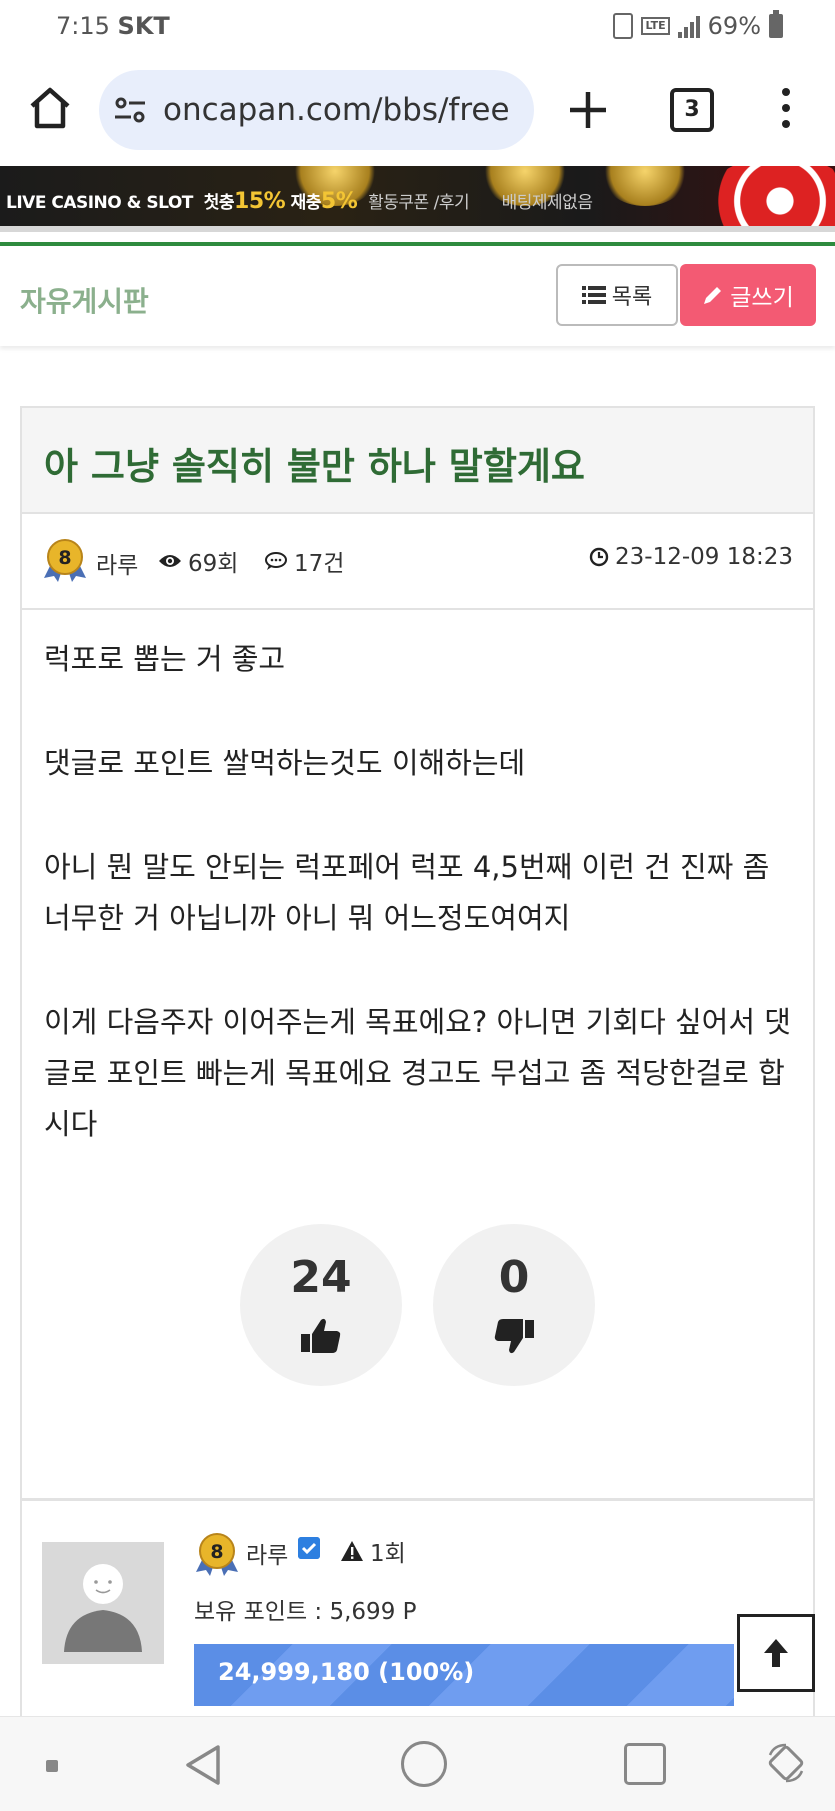 This screenshot has width=835, height=1811. What do you see at coordinates (417, 1499) in the screenshot?
I see `section-divider` at bounding box center [417, 1499].